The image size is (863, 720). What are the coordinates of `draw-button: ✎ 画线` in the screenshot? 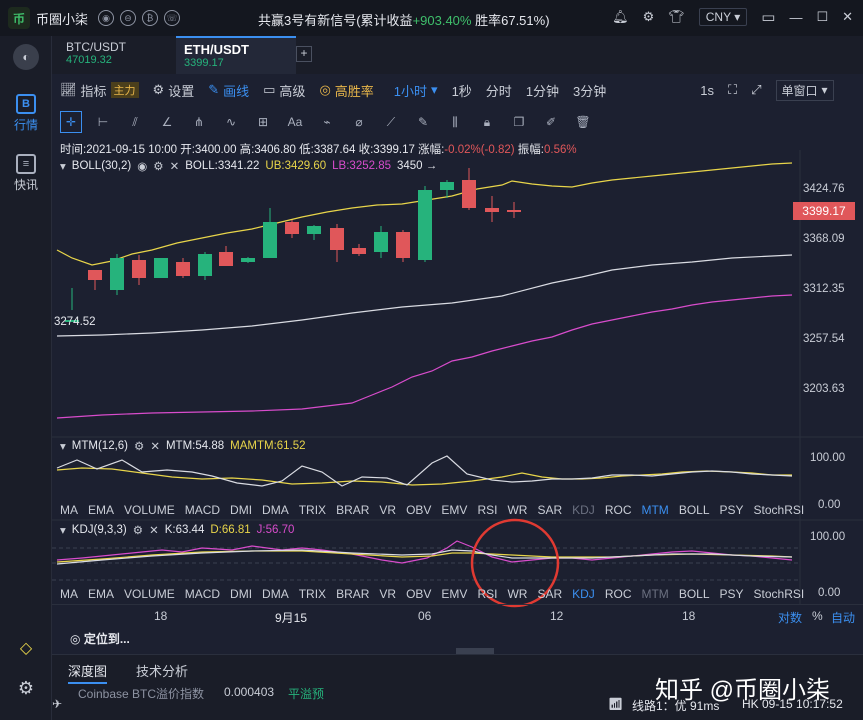 It's located at (228, 90).